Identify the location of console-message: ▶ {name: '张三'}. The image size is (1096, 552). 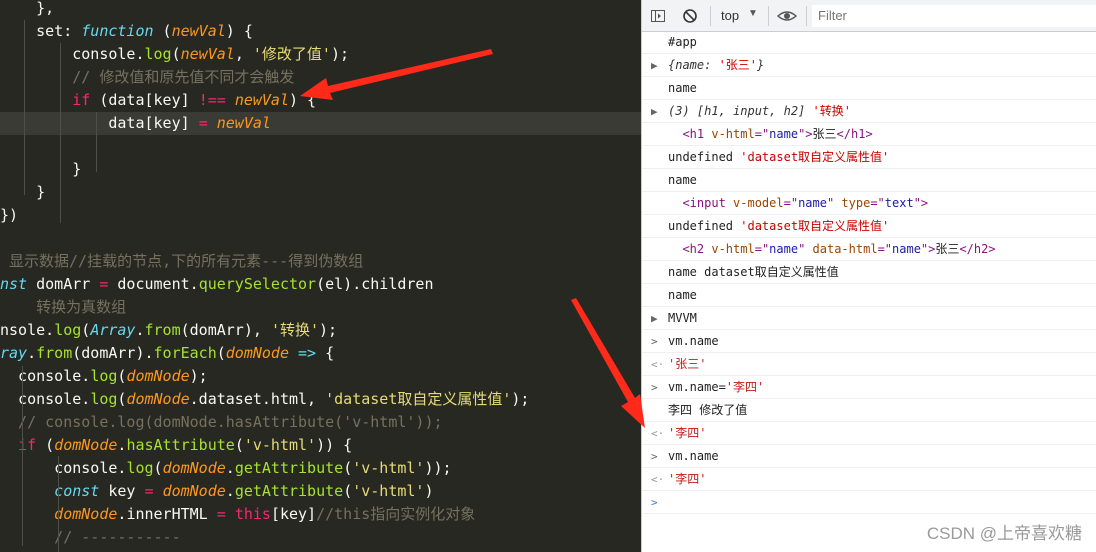
(869, 65).